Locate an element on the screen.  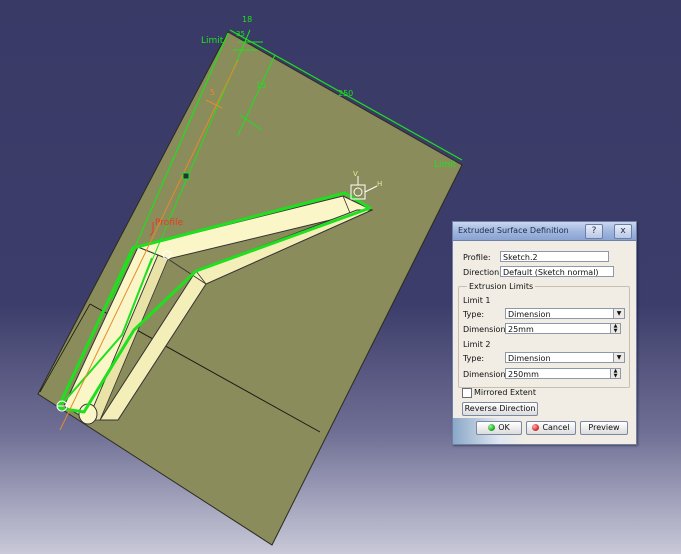
limit2-type-value: Dimension is located at coordinates (529, 358).